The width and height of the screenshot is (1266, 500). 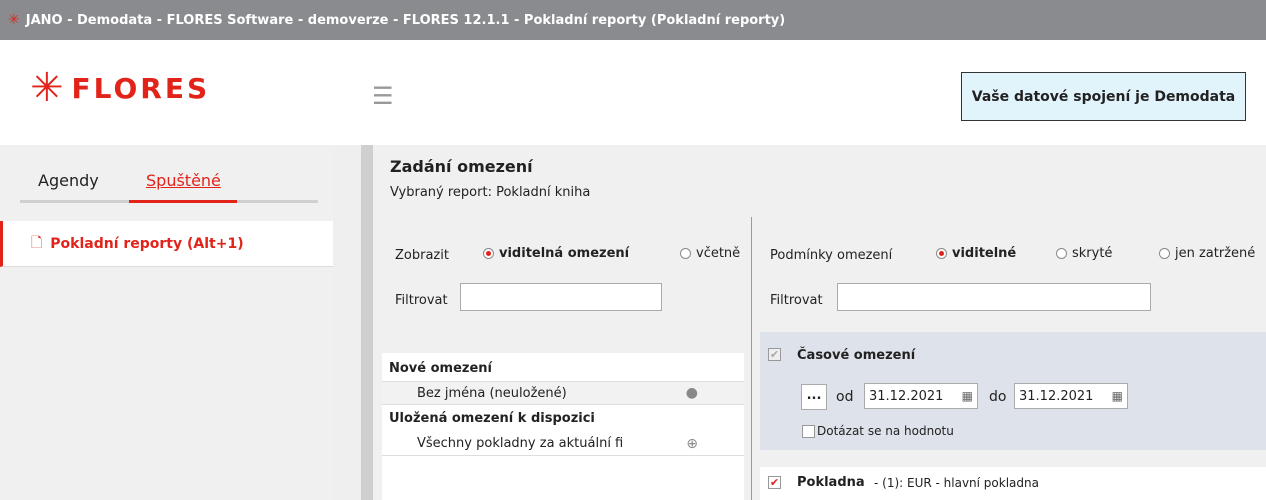 I want to click on flores-star-icon: ✳, so click(x=47, y=88).